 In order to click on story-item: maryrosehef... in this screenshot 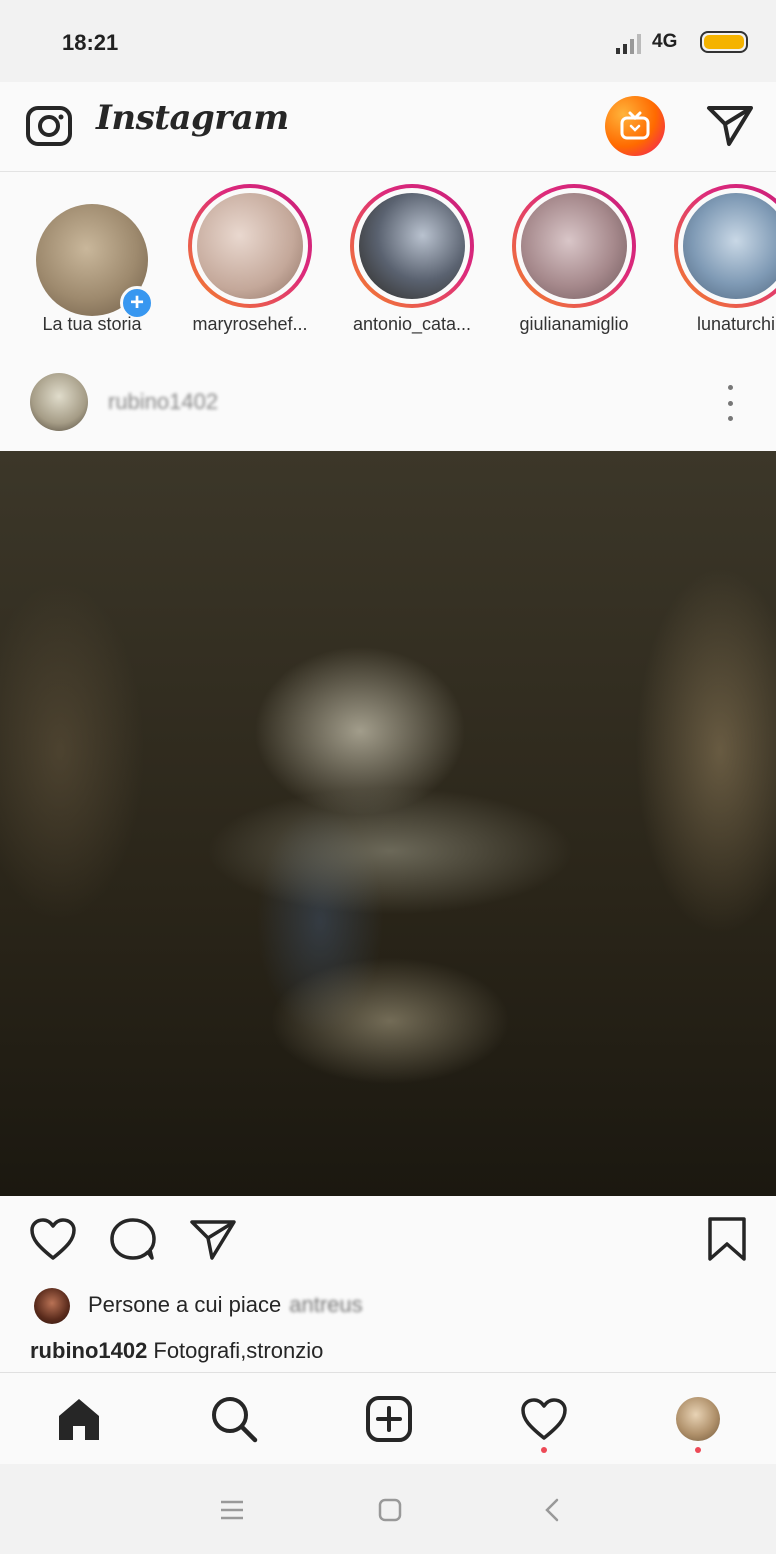, I will do `click(250, 264)`.